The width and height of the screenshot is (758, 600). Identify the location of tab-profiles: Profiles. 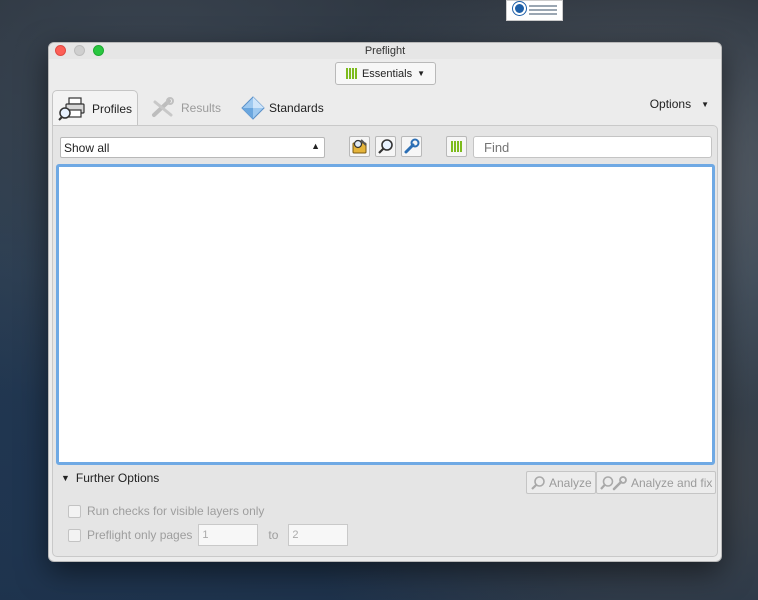
(95, 108).